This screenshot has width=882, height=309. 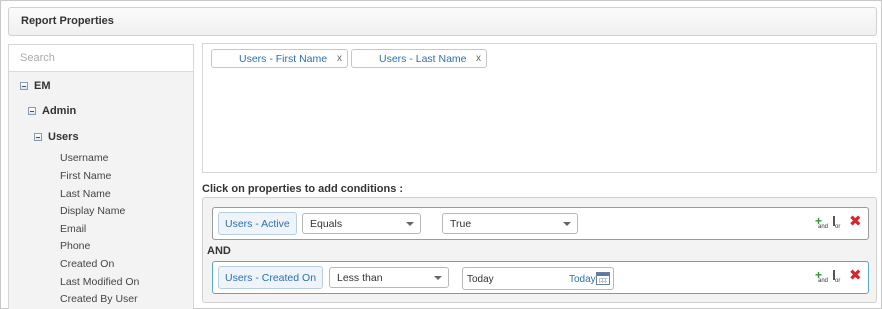 I want to click on operator-select: Equals, so click(x=361, y=223).